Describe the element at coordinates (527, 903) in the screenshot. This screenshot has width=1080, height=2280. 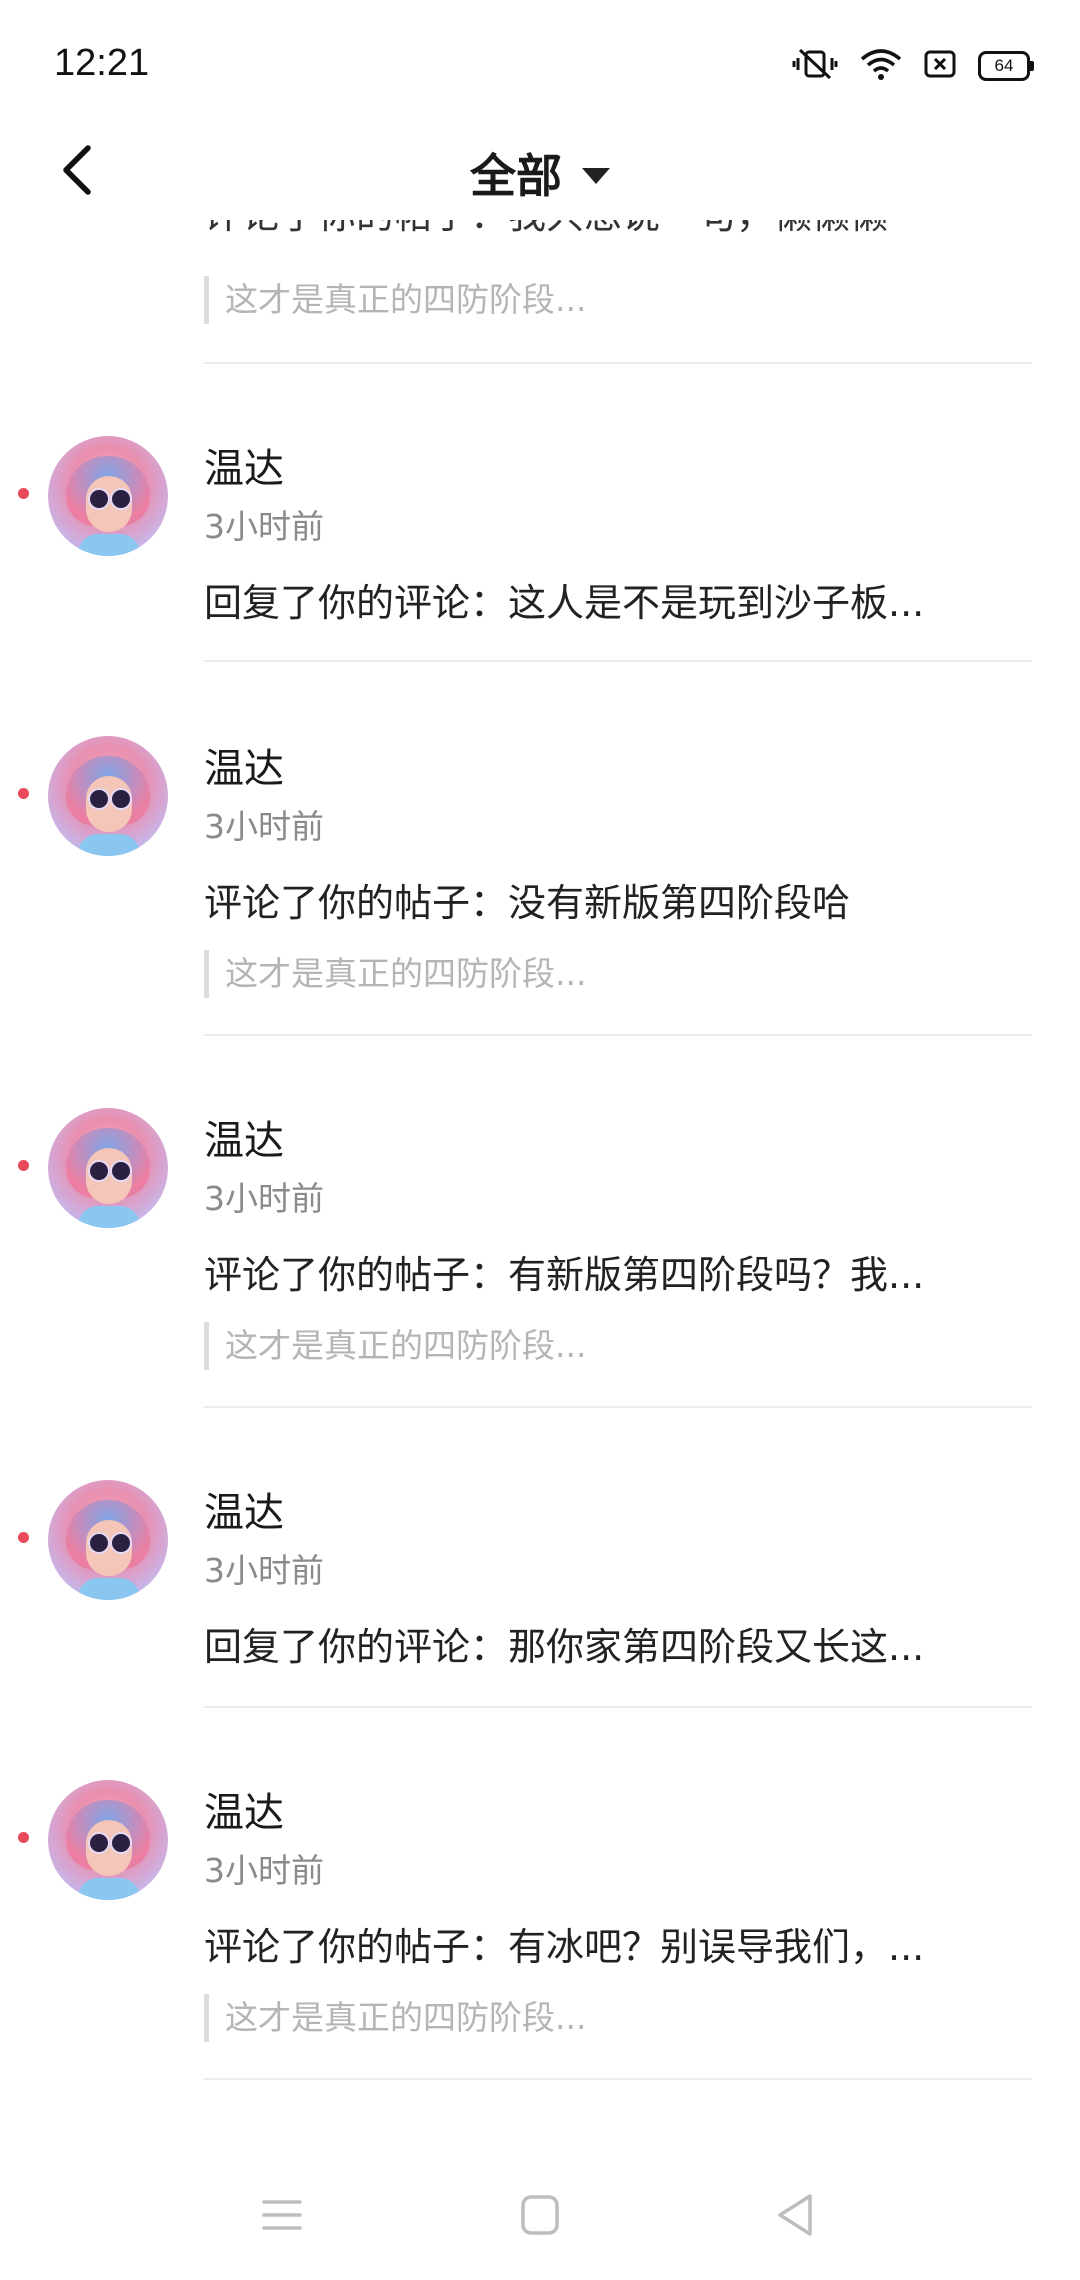
I see `notification-content: 评论了你的帖子：没有新版第四阶段哈` at that location.